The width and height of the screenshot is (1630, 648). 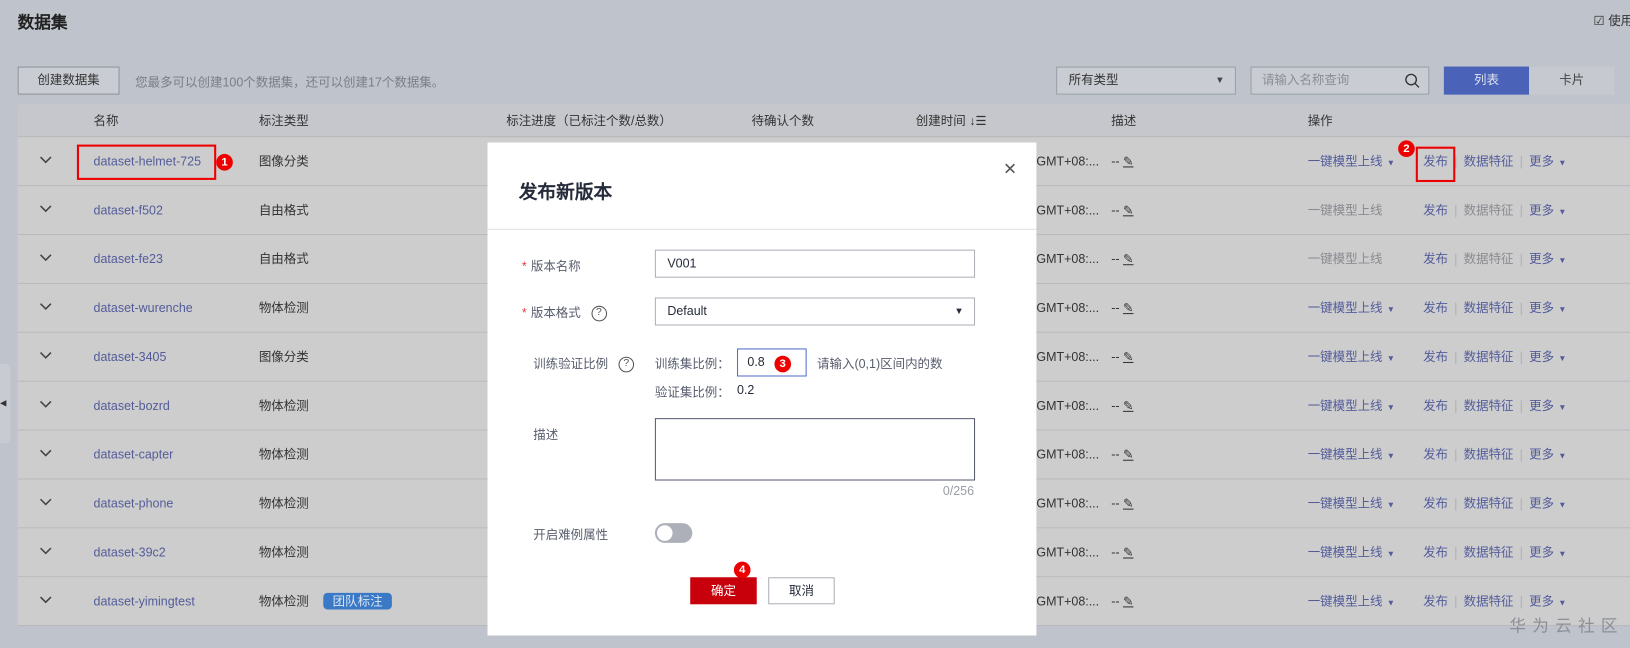 What do you see at coordinates (1340, 80) in the screenshot?
I see `search-input: 请输入名称查询` at bounding box center [1340, 80].